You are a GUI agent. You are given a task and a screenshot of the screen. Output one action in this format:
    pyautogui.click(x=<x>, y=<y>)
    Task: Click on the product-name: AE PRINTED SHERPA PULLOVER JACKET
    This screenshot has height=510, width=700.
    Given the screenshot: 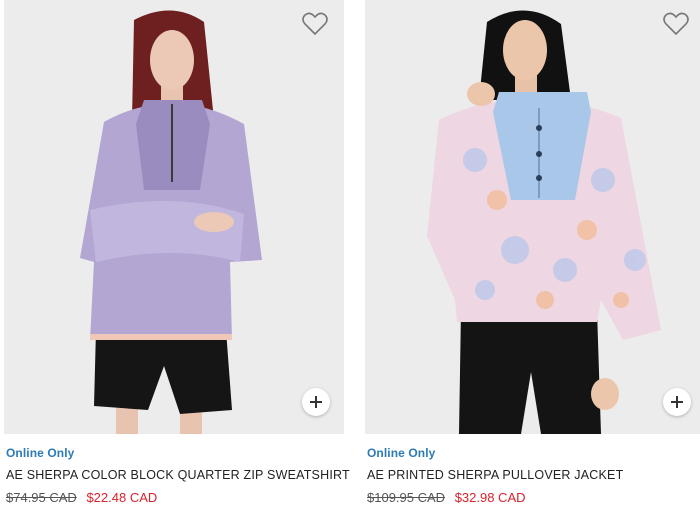 What is the action you would take?
    pyautogui.click(x=495, y=475)
    